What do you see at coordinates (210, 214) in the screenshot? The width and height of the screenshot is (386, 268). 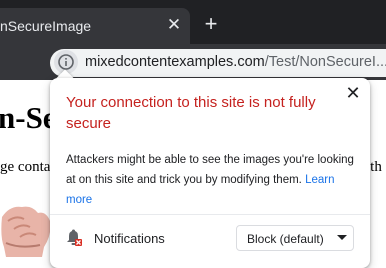 I see `popup-divider` at bounding box center [210, 214].